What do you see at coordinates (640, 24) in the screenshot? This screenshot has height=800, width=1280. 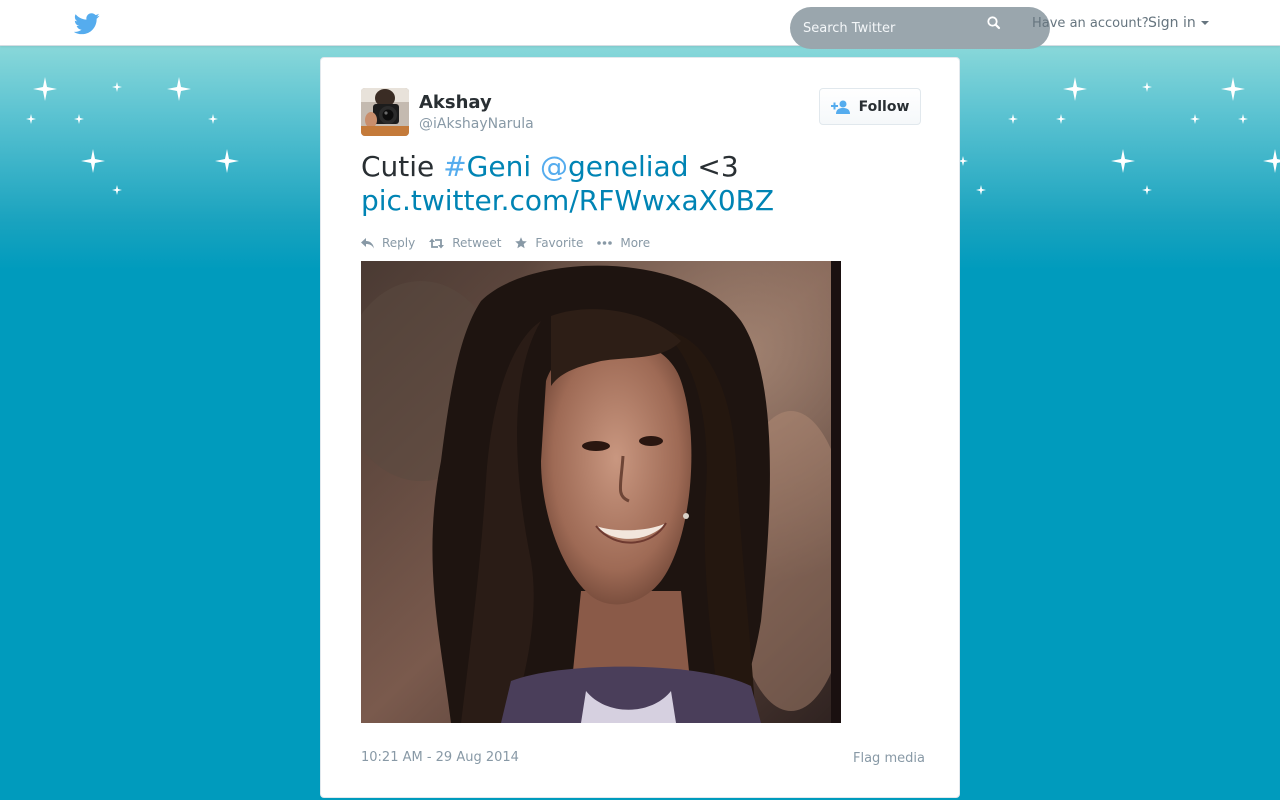 I see `top-navigation-bar: Have an account? Sign in` at bounding box center [640, 24].